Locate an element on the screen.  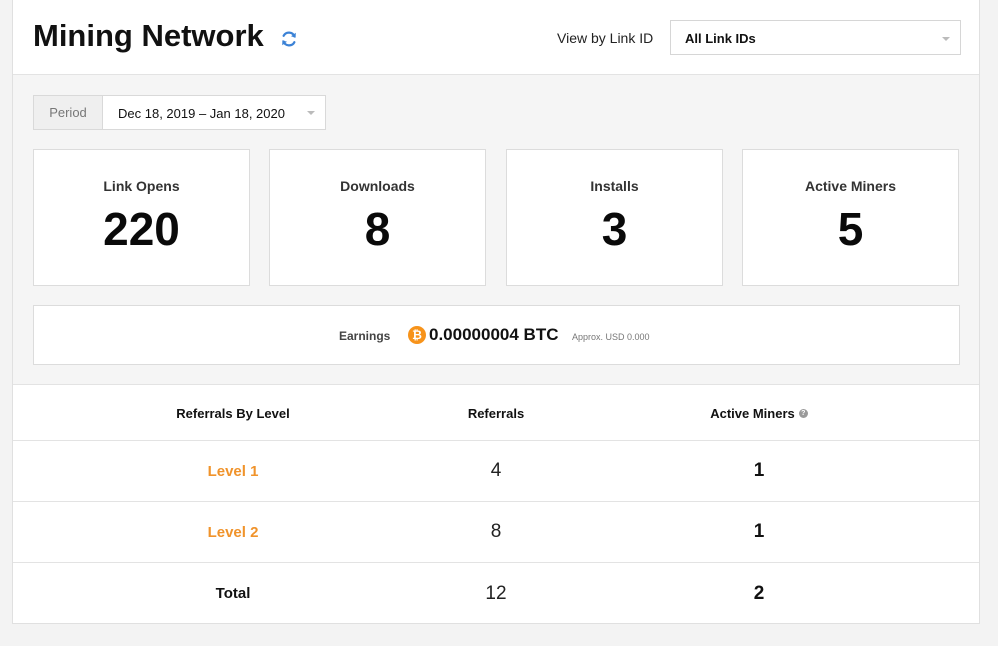
stat-card-downloads: Downloads 8 is located at coordinates (377, 217).